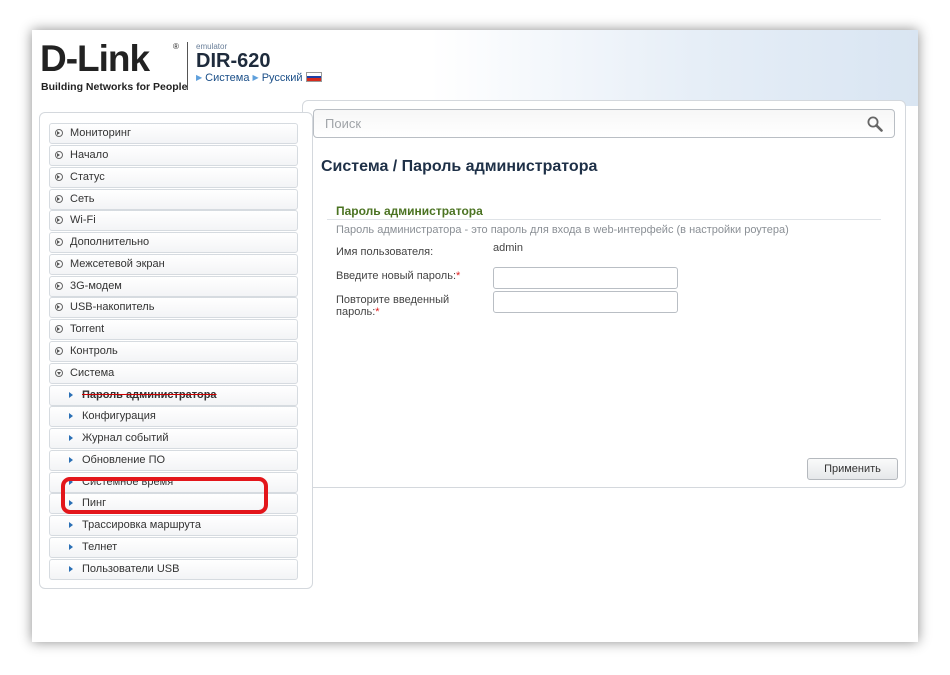  I want to click on sidebar-item-wifi: Wi-Fi, so click(173, 220).